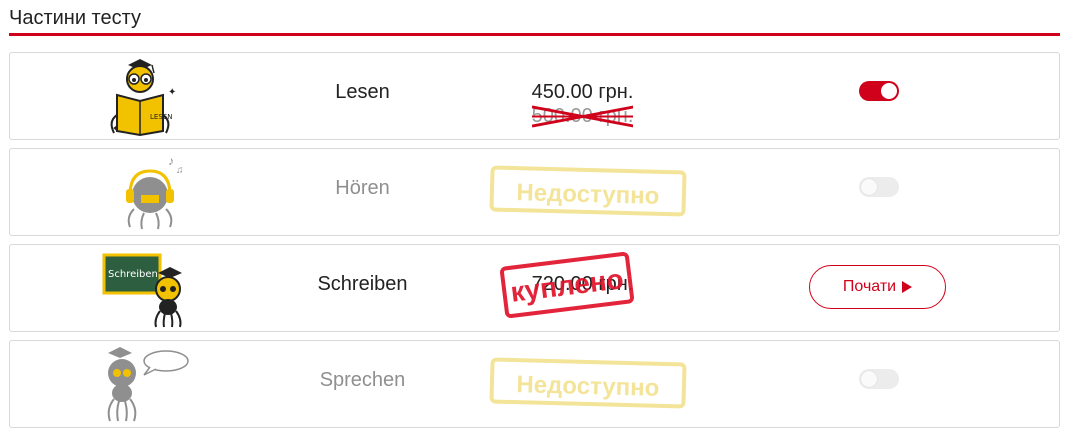  Describe the element at coordinates (362, 284) in the screenshot. I see `part-name: Schreiben` at that location.